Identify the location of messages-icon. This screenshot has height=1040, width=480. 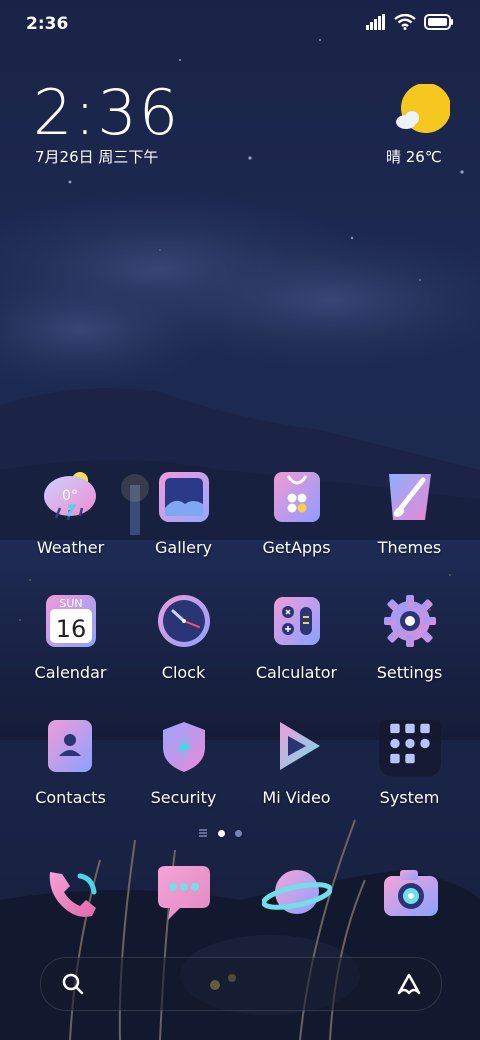
(183, 897).